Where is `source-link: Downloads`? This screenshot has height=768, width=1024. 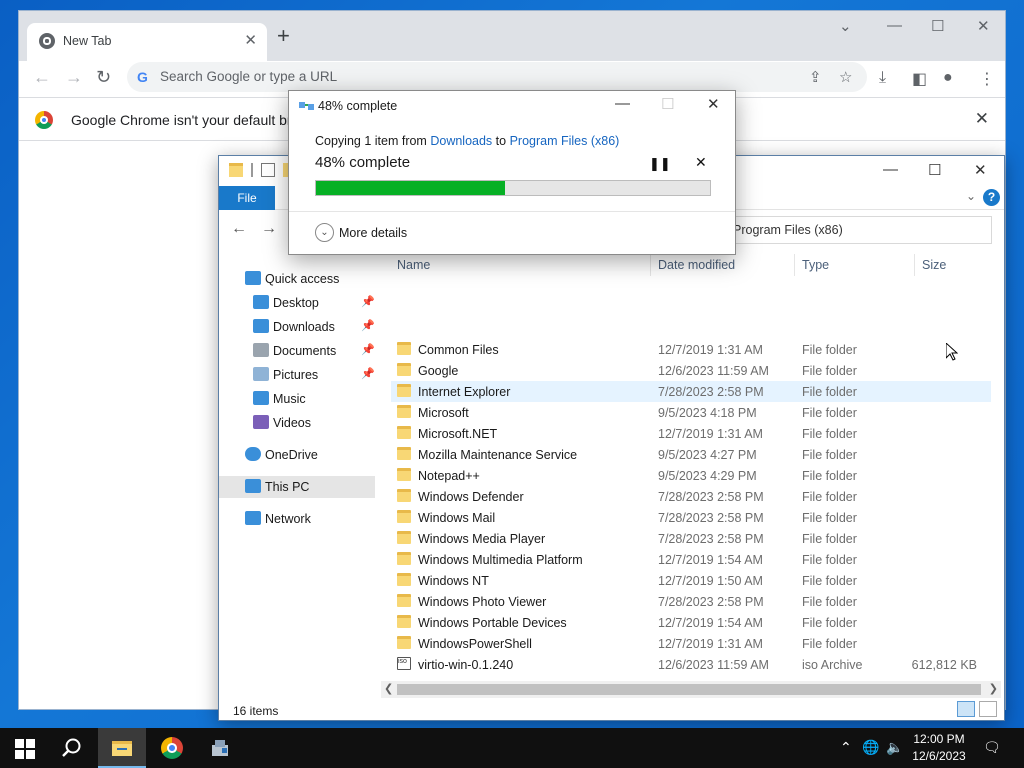 source-link: Downloads is located at coordinates (461, 141).